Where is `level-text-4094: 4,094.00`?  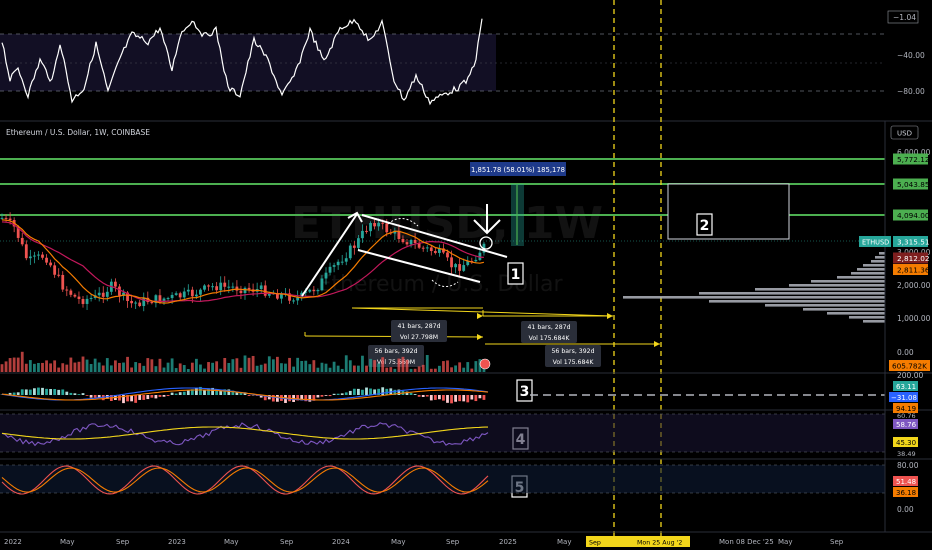
level-text-4094: 4,094.00 is located at coordinates (913, 215).